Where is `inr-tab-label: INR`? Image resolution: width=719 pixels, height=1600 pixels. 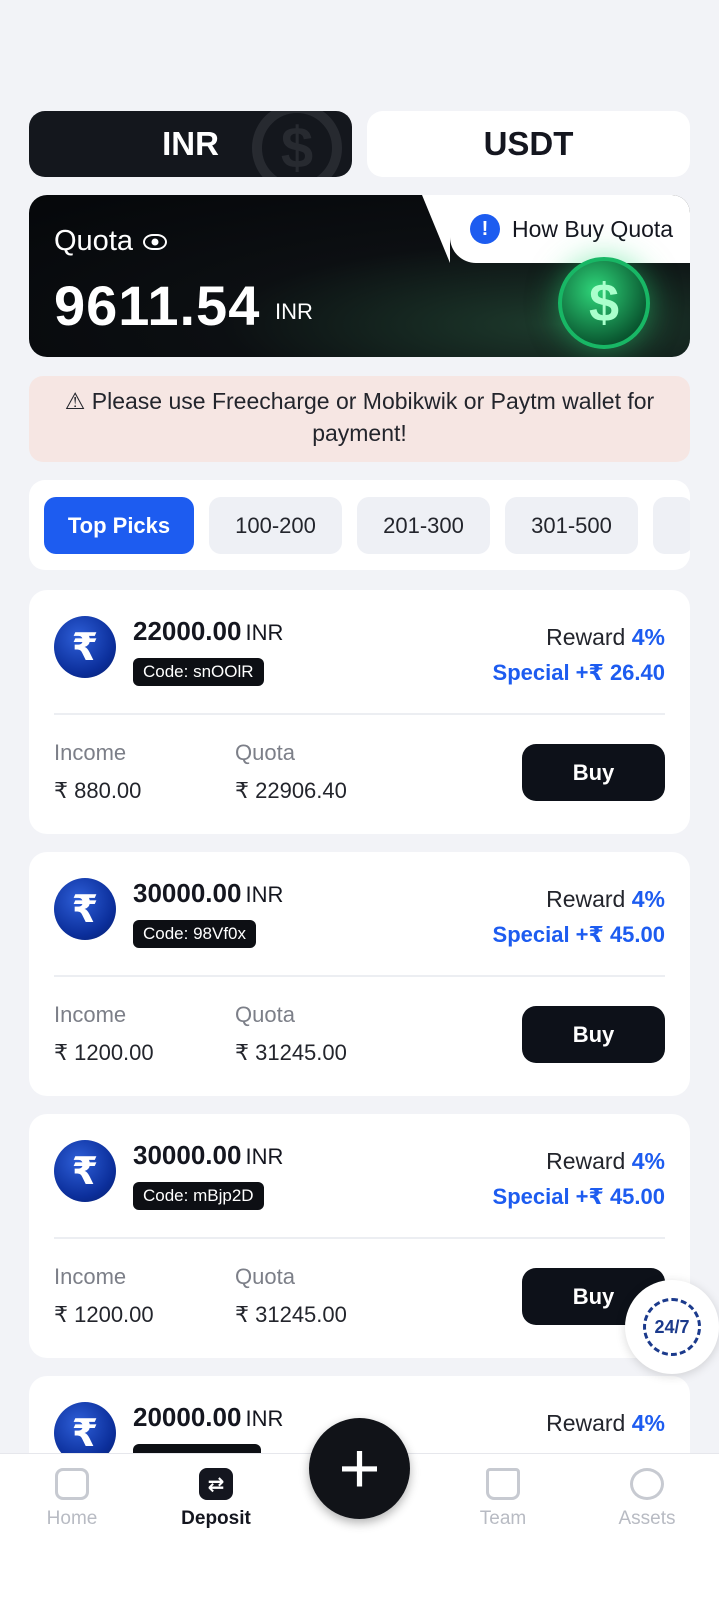
inr-tab-label: INR is located at coordinates (190, 143).